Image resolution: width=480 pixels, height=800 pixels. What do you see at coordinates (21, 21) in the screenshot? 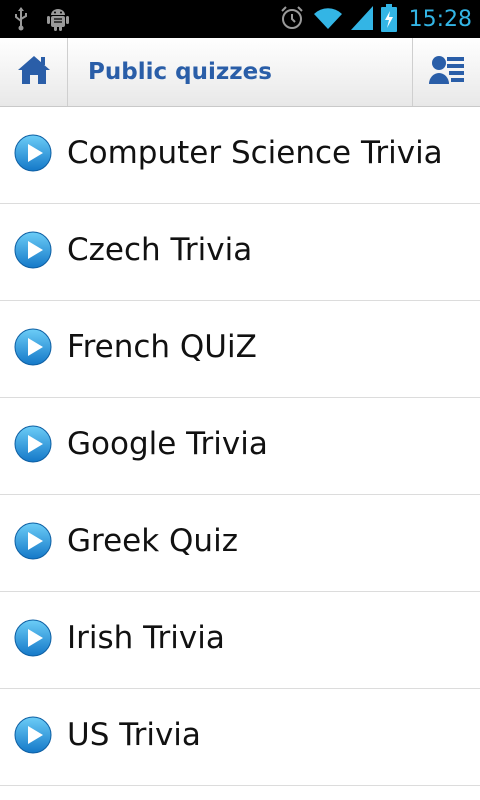
I see `usb-icon` at bounding box center [21, 21].